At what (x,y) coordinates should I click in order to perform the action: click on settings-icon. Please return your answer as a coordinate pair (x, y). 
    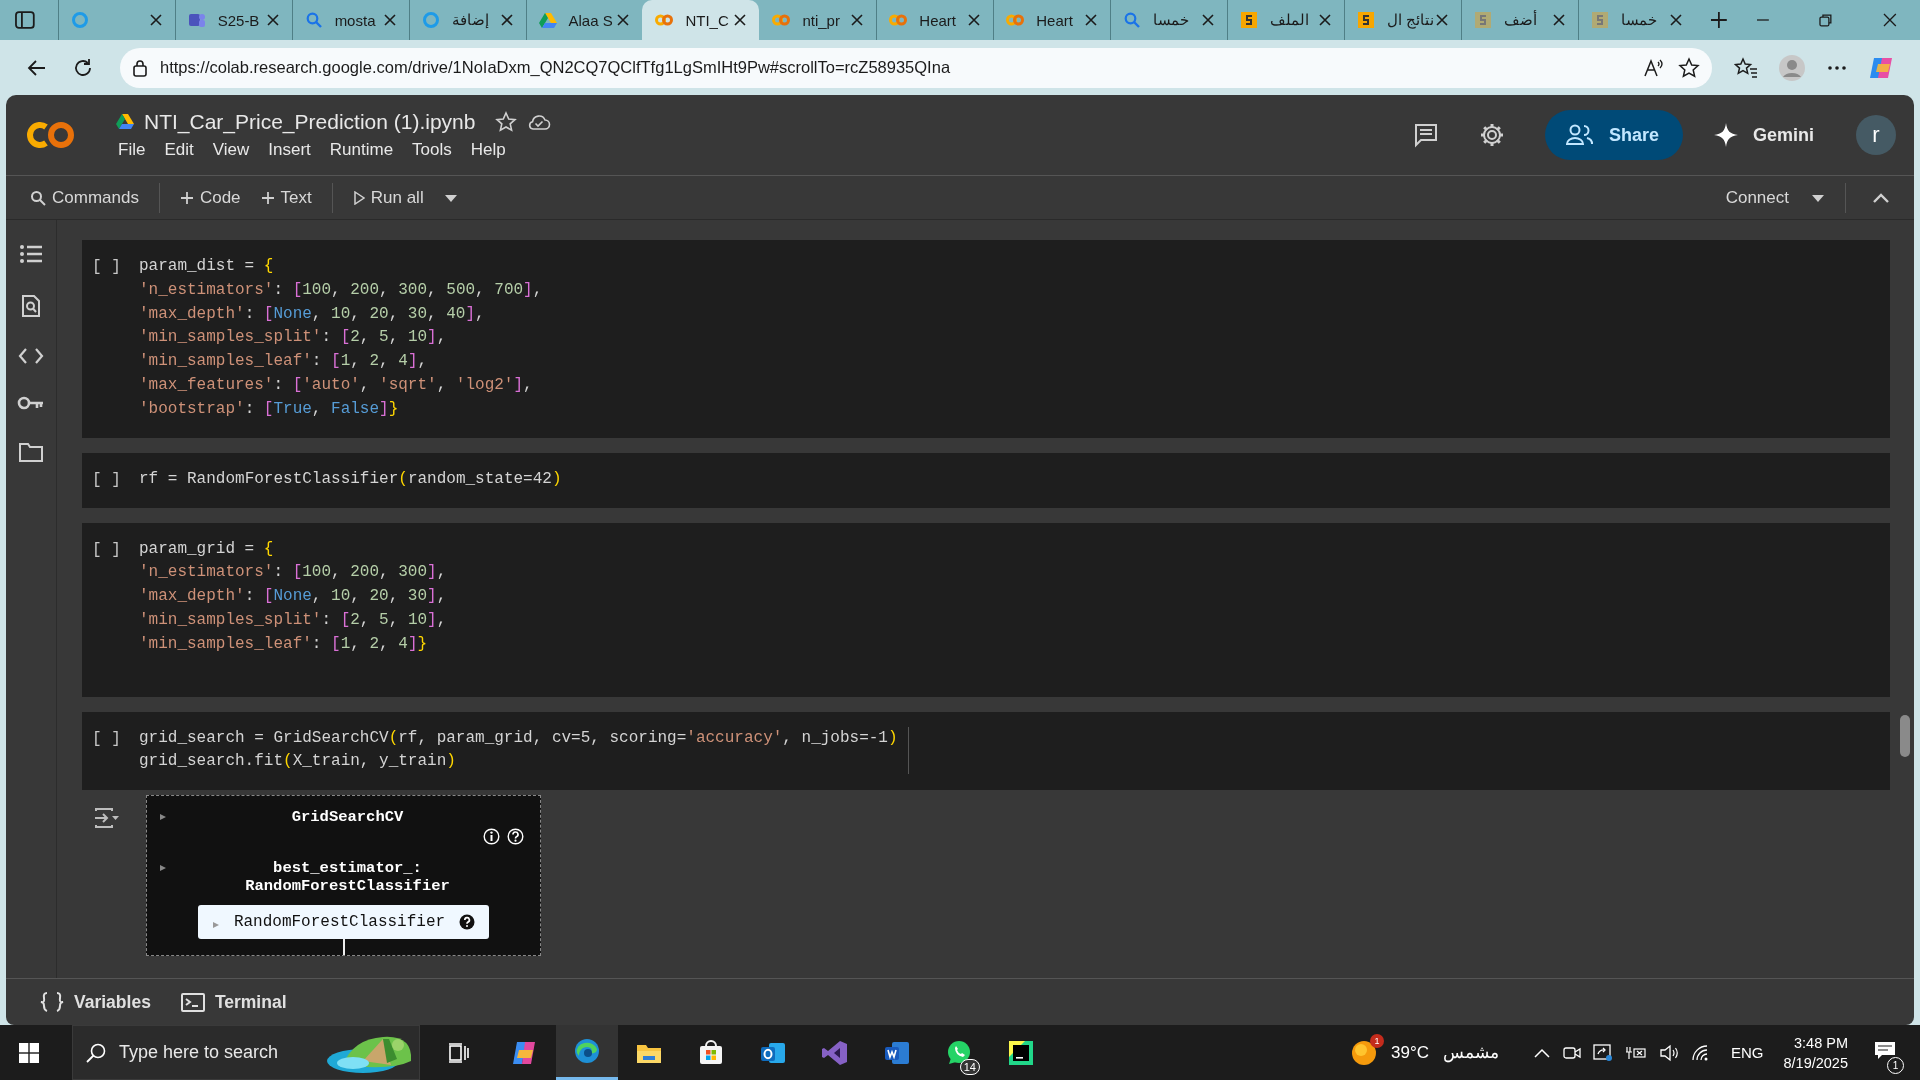
    Looking at the image, I should click on (1491, 135).